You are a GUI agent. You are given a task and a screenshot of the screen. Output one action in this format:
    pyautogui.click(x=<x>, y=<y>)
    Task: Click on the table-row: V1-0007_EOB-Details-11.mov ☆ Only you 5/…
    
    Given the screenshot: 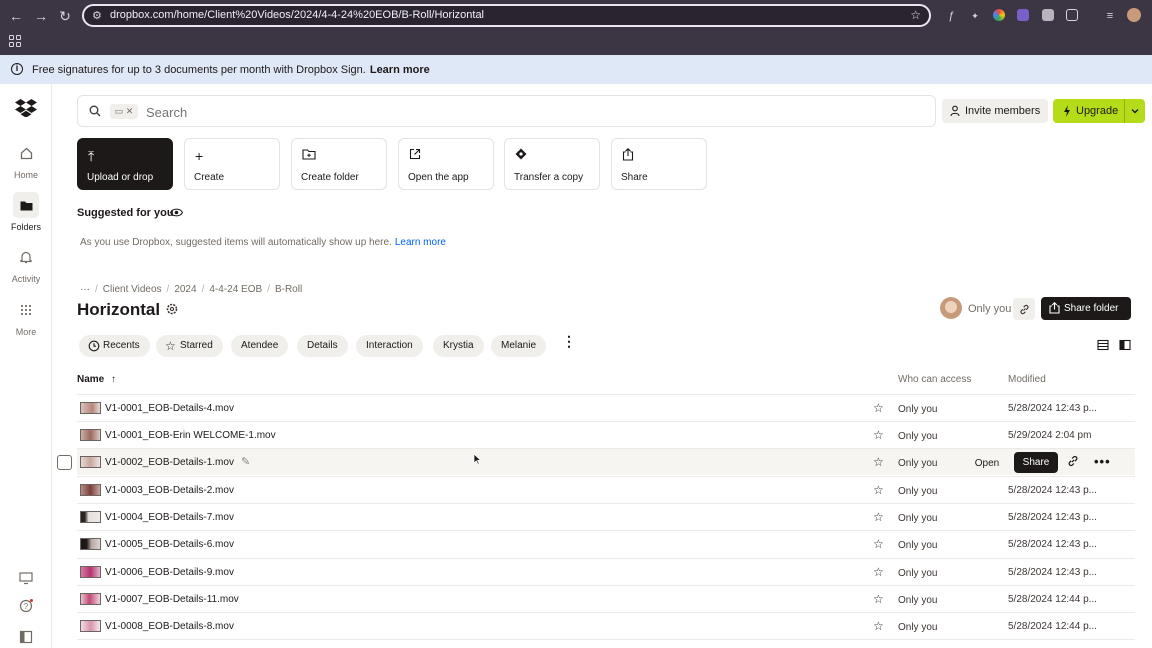 What is the action you would take?
    pyautogui.click(x=606, y=598)
    